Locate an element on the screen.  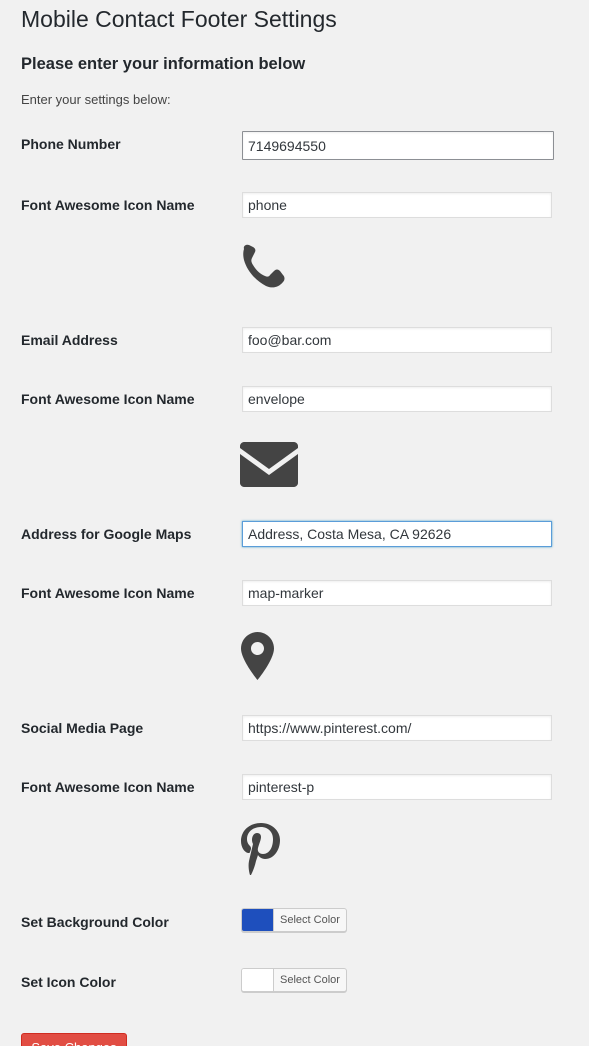
phone-icon-name-input is located at coordinates (397, 205).